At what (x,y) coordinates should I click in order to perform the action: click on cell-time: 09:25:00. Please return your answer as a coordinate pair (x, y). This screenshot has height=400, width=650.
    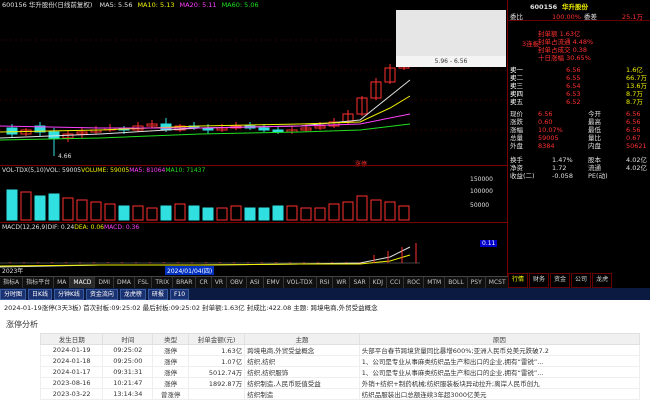
    Looking at the image, I should click on (128, 361).